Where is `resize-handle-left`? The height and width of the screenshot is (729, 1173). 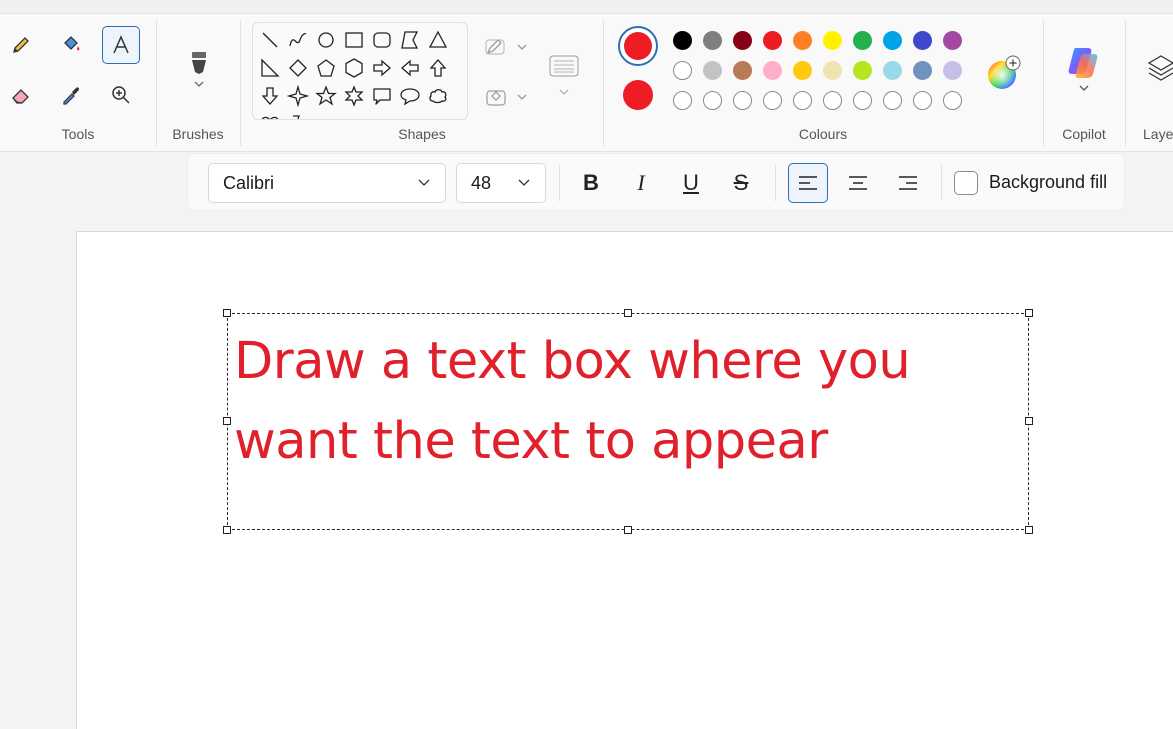 resize-handle-left is located at coordinates (227, 421).